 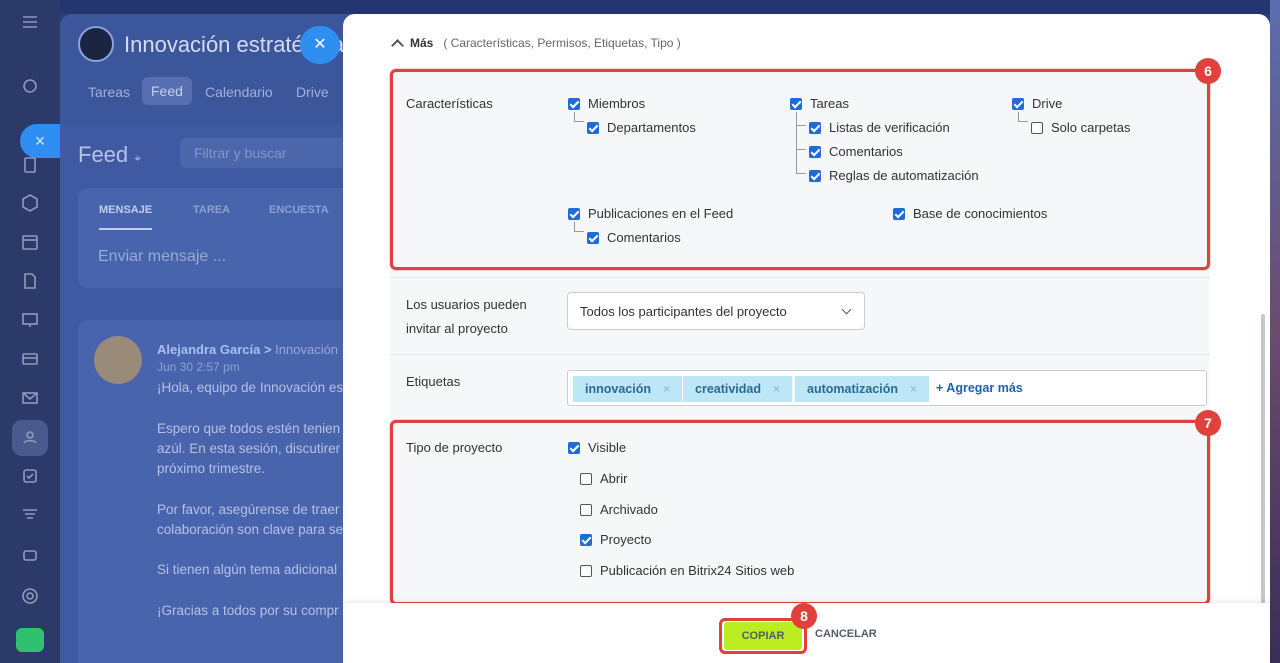 What do you see at coordinates (126, 217) in the screenshot?
I see `tab-mensaje: MENSAJE` at bounding box center [126, 217].